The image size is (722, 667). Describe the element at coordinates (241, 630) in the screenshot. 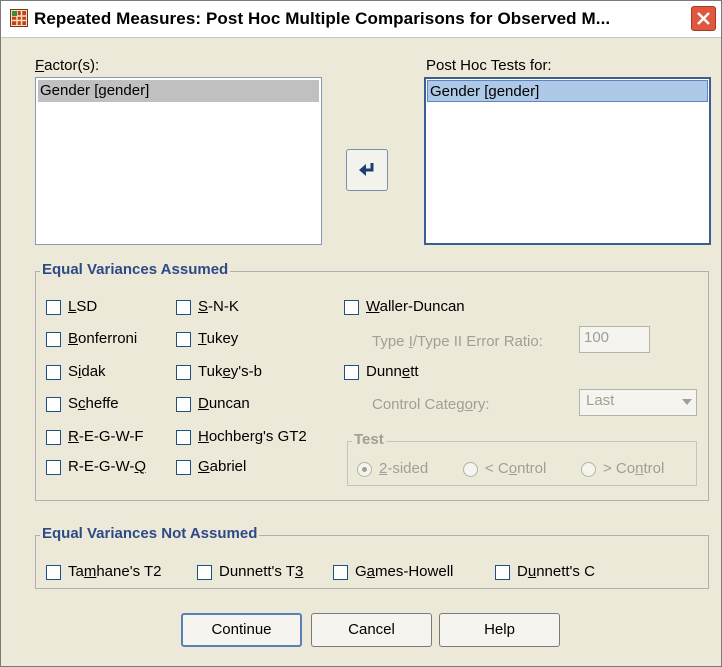

I see `continue-button: Continue` at that location.